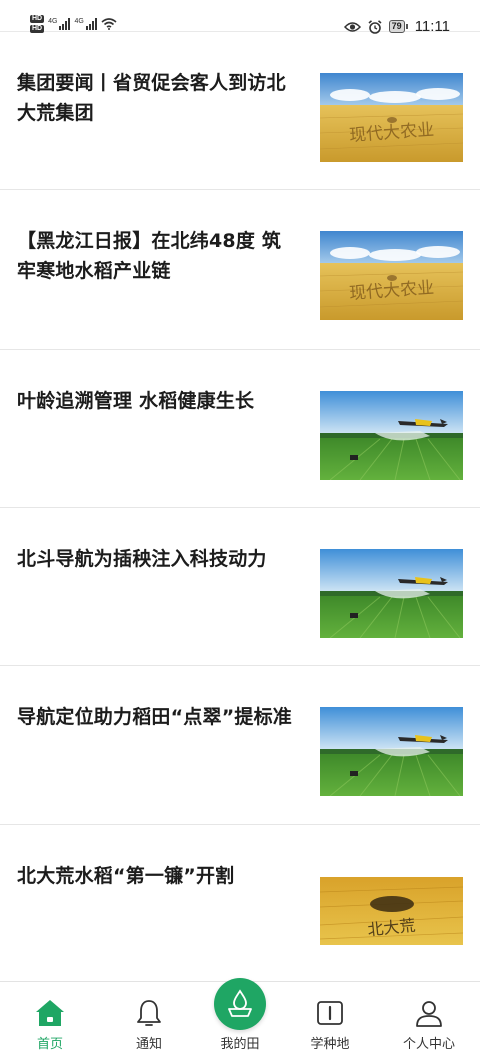  Describe the element at coordinates (142, 559) in the screenshot. I see `news-title: 北斗导航为插秧注入科技动力` at that location.